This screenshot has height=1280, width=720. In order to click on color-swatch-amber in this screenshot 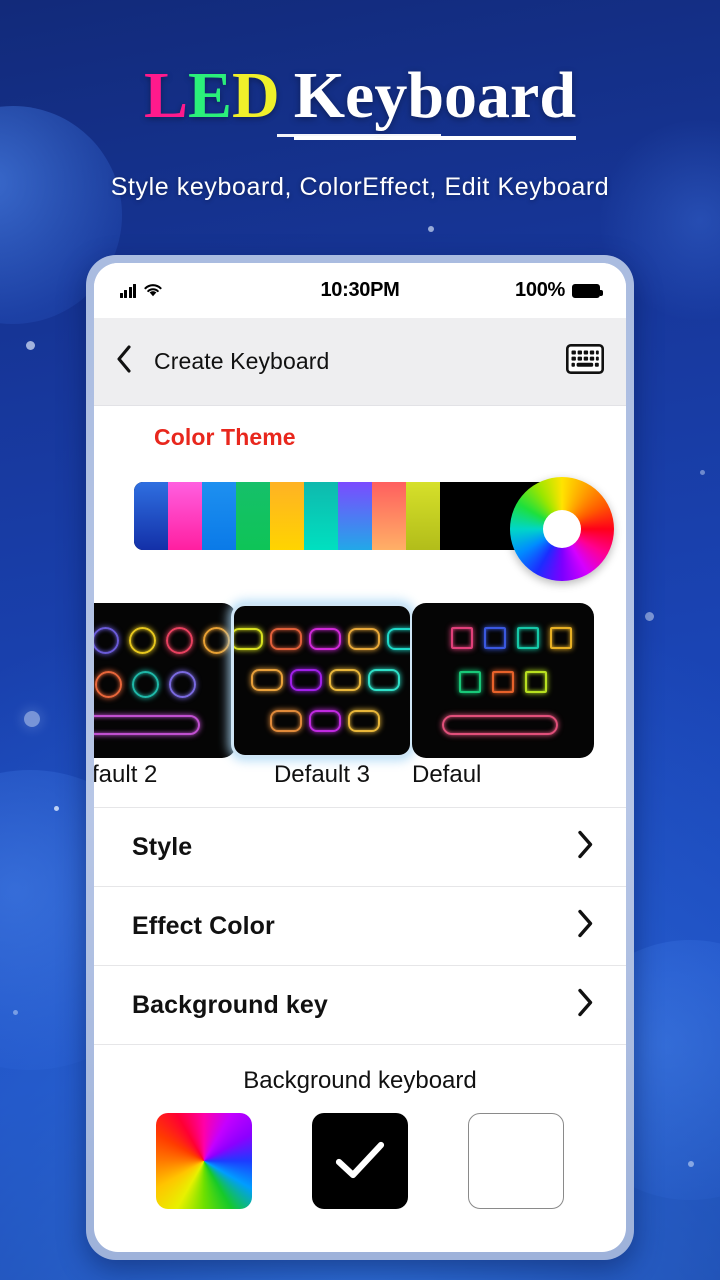, I will do `click(287, 516)`.